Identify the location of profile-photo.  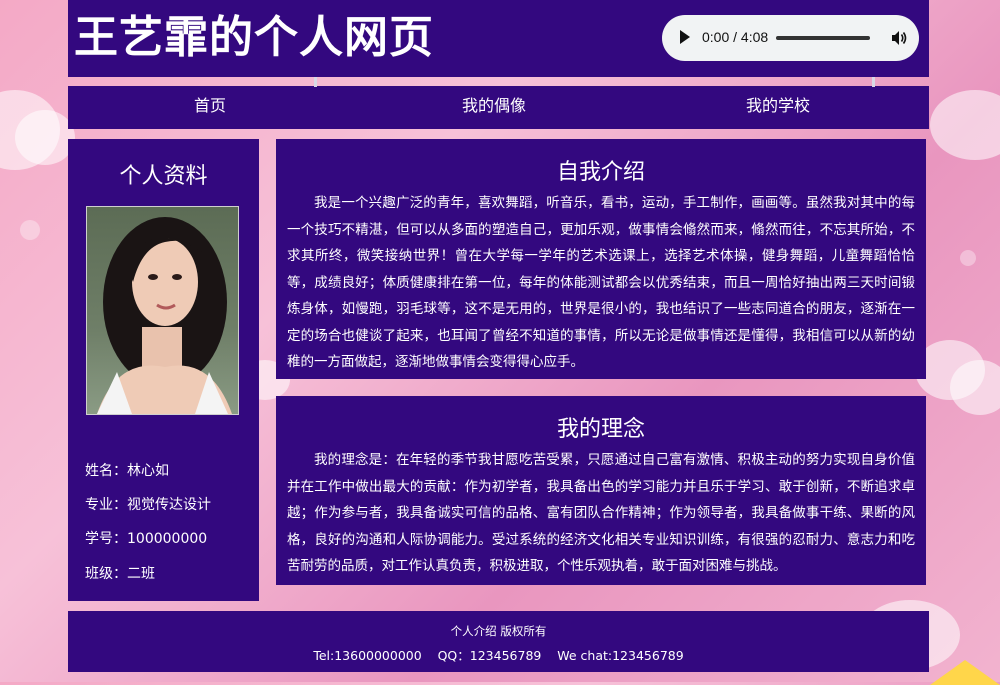
(162, 310).